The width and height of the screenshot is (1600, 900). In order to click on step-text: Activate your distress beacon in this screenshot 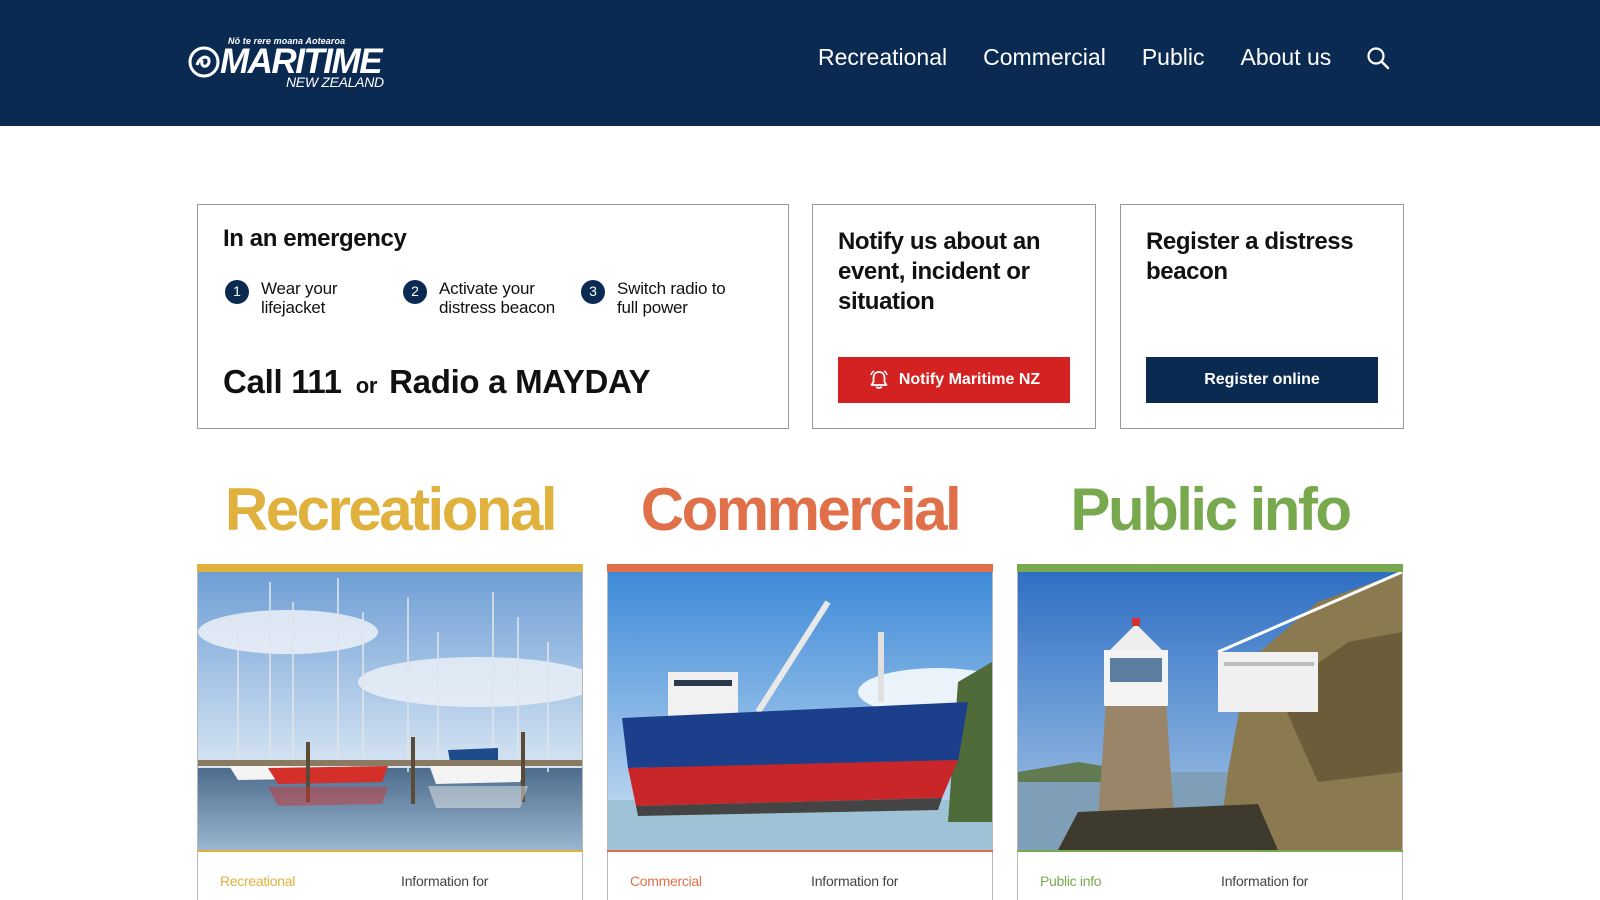, I will do `click(497, 298)`.